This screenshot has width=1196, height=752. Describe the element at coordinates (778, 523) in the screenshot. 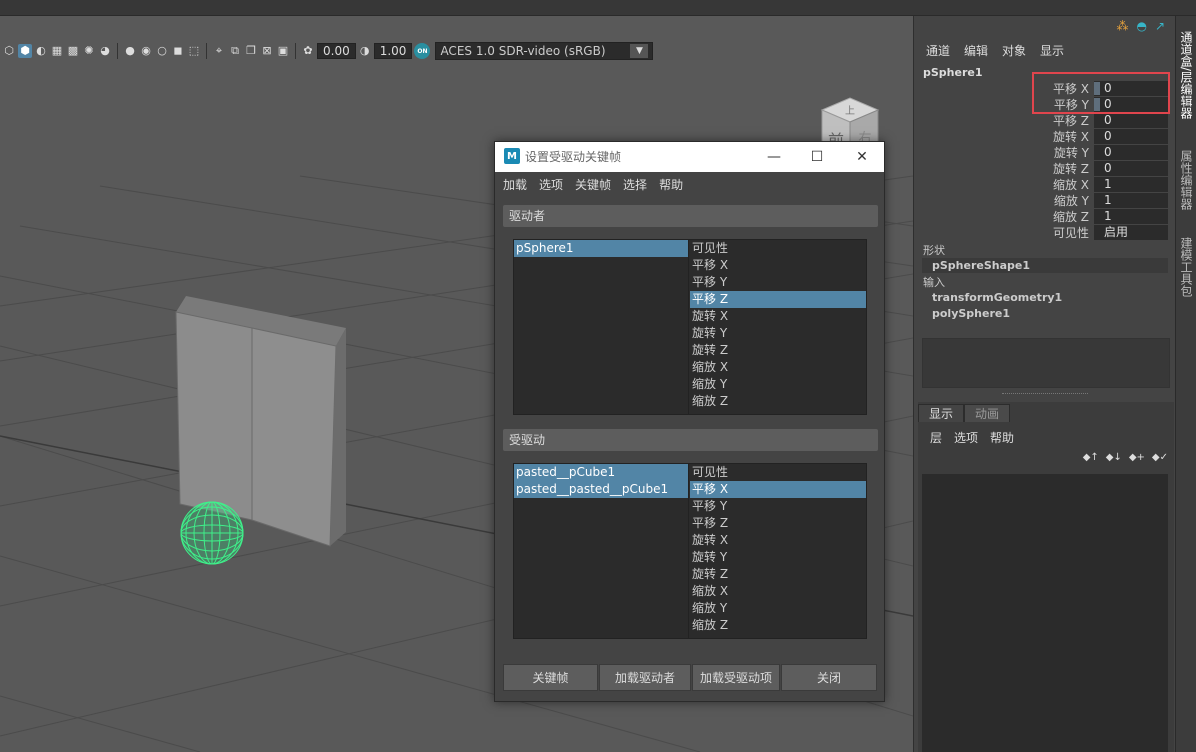

I see `driven-attr-item: 平移 Z` at that location.